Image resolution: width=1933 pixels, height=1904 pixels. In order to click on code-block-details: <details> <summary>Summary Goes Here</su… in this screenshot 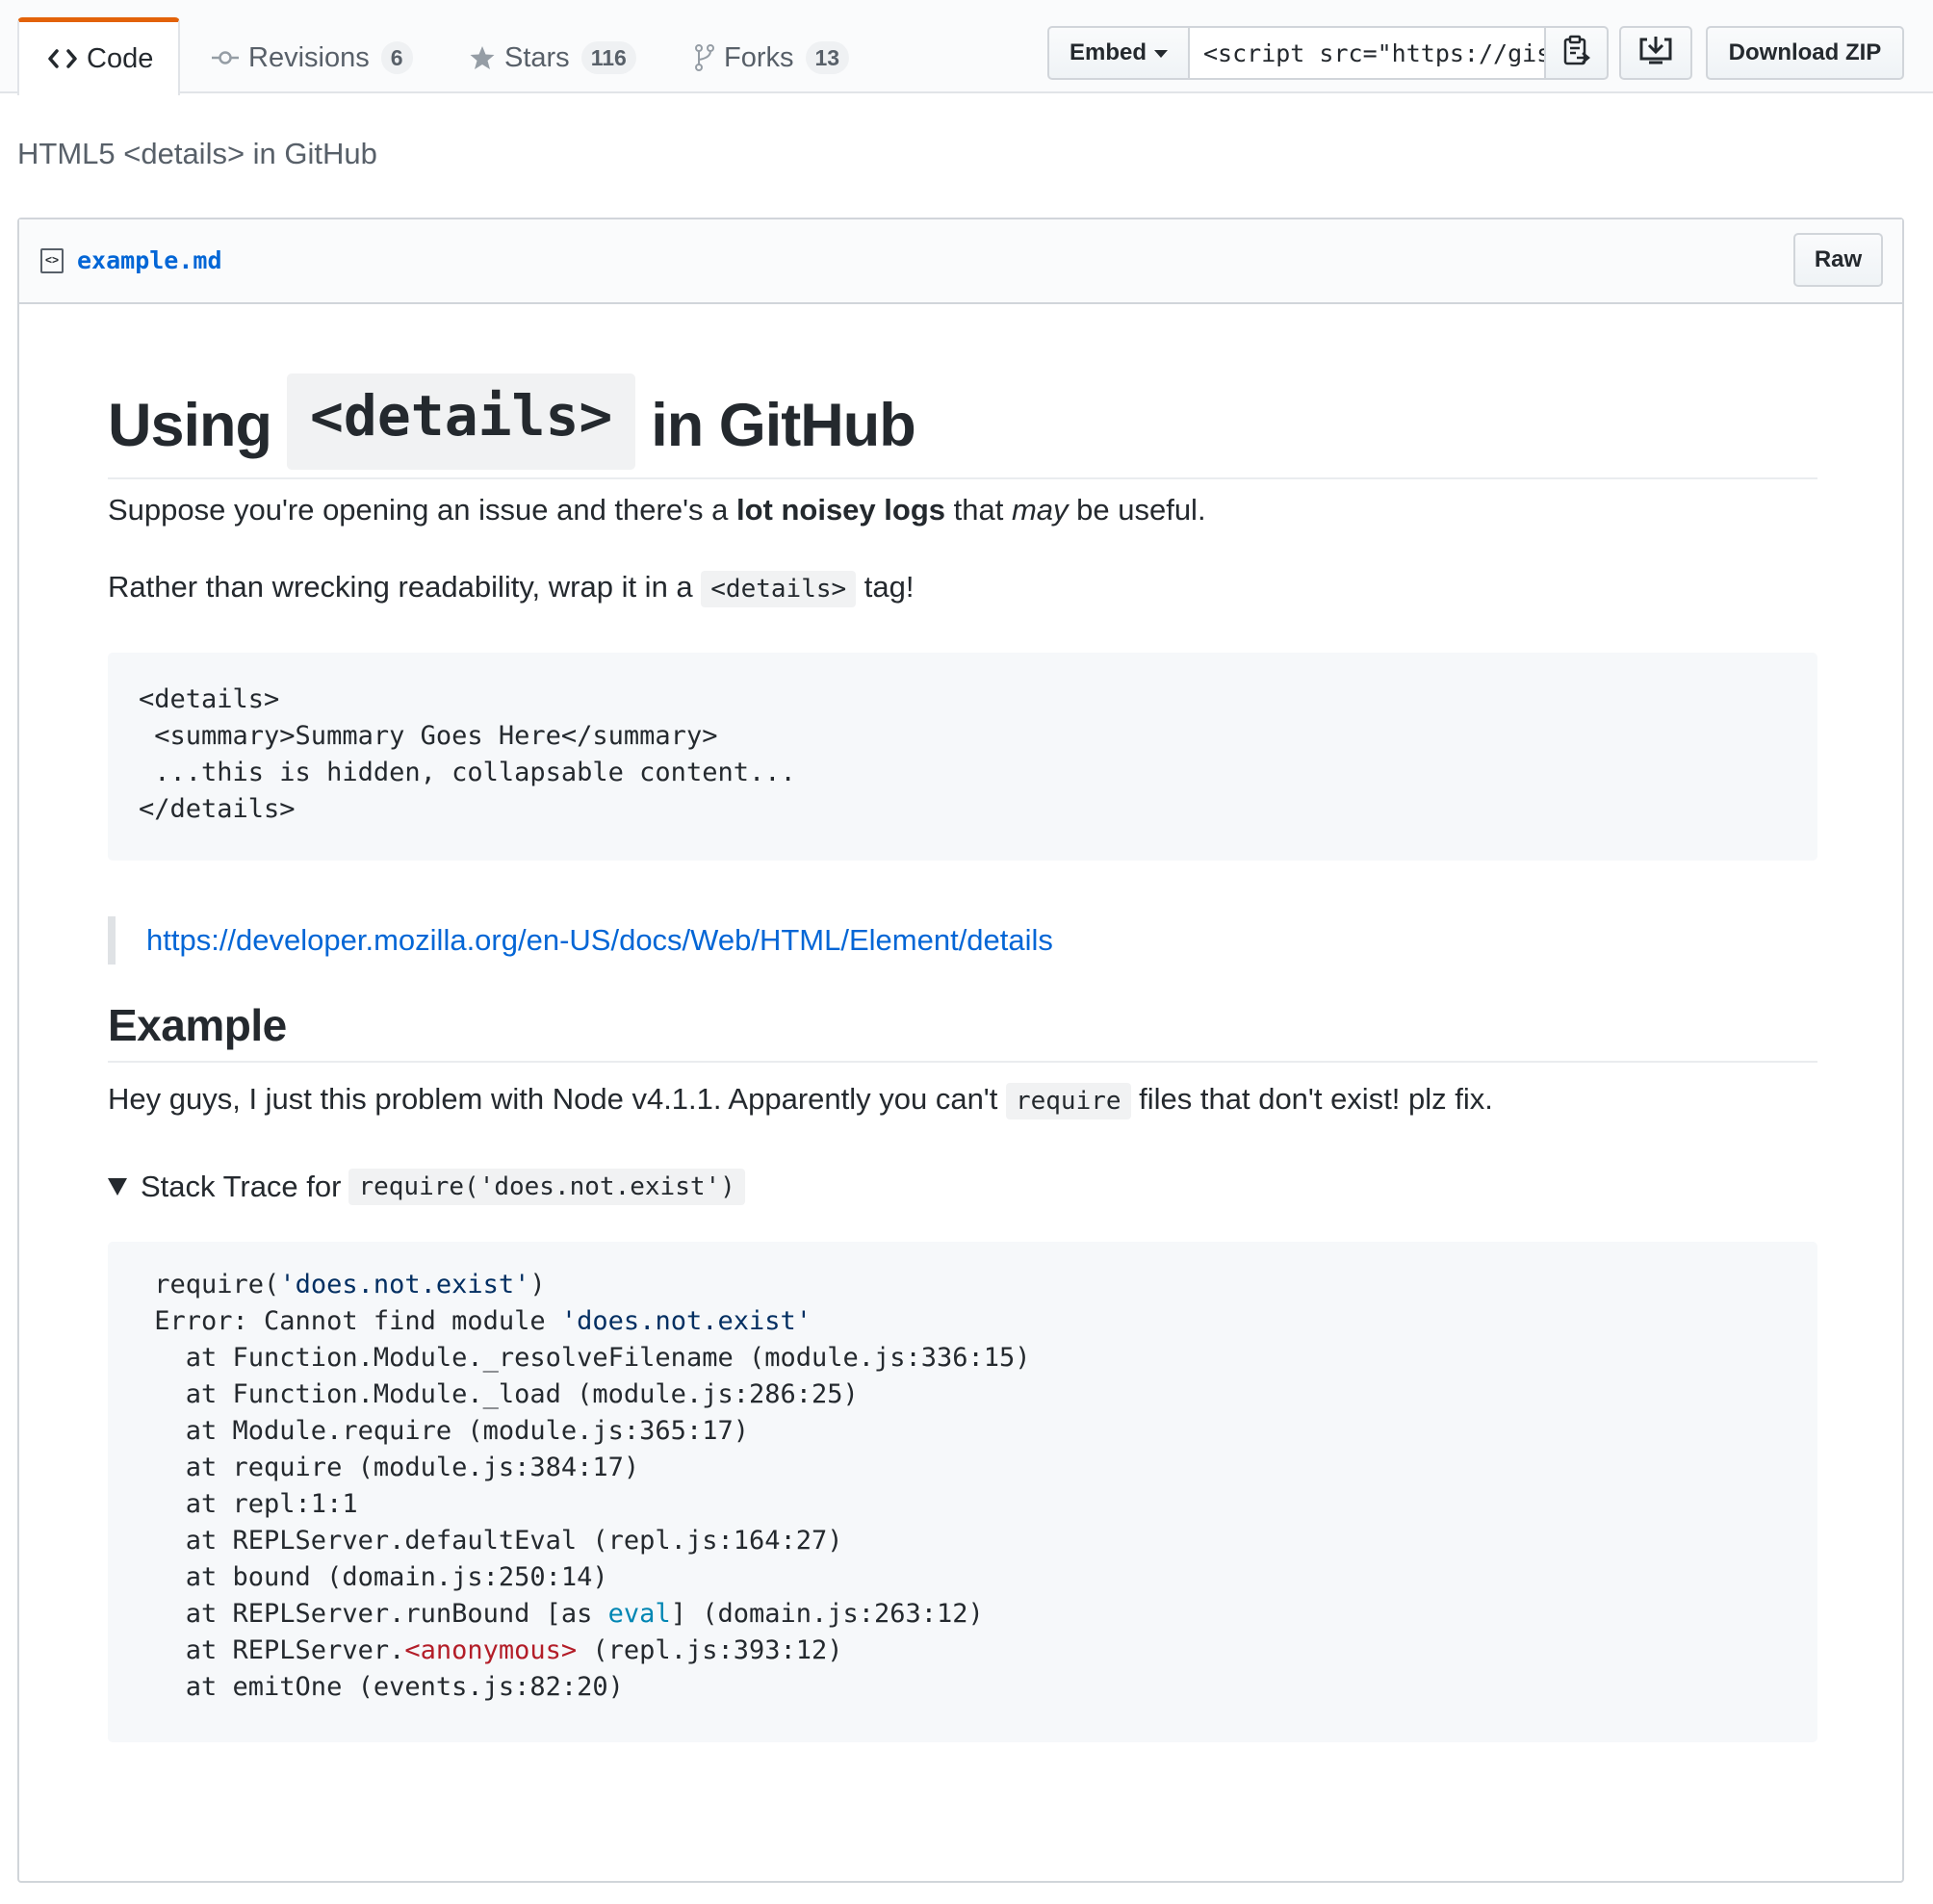, I will do `click(962, 757)`.